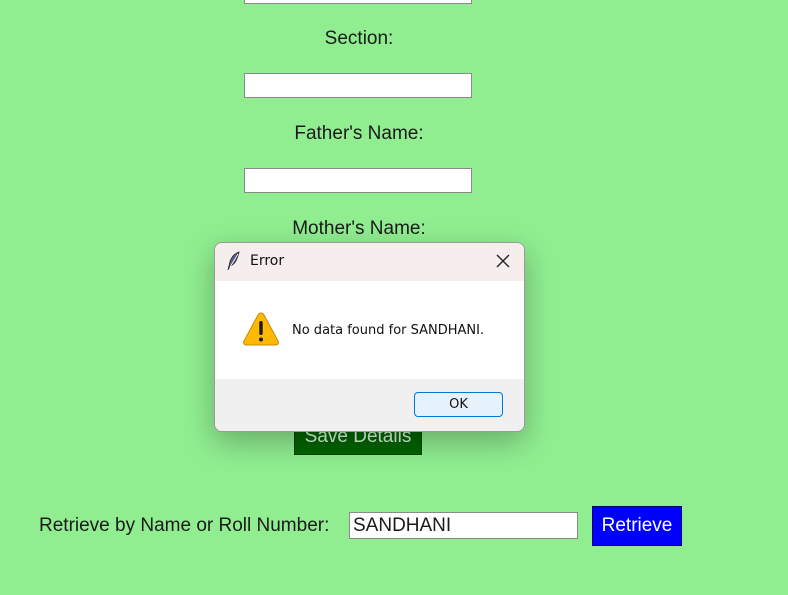 The height and width of the screenshot is (595, 788). I want to click on father-name-label: Father's Name:, so click(359, 133).